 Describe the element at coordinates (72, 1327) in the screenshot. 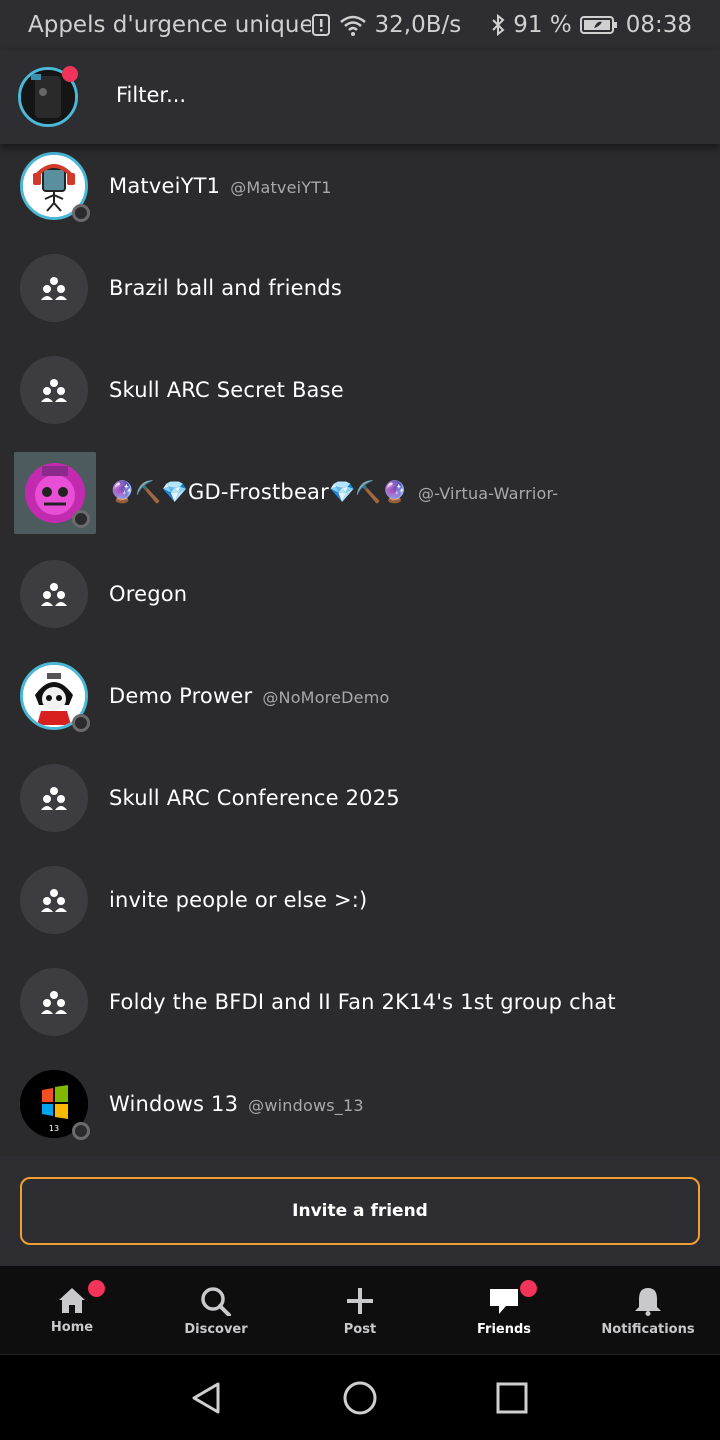

I see `tab-label: Home` at that location.